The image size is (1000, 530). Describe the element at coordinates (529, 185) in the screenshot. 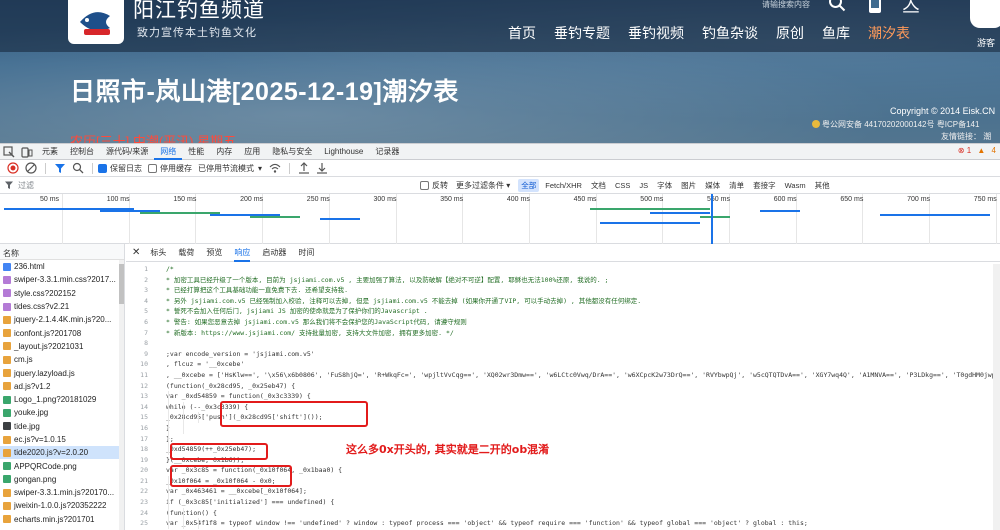

I see `filter-chip-all: 全部` at that location.